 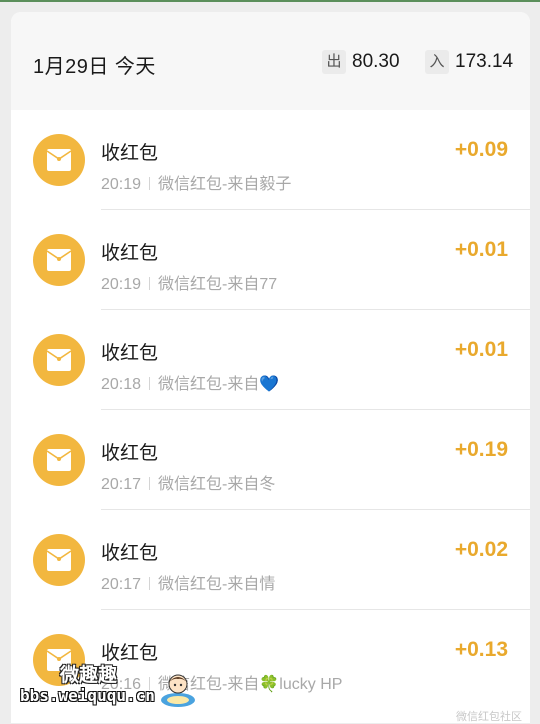 I want to click on item-amount: +0.19, so click(x=481, y=449).